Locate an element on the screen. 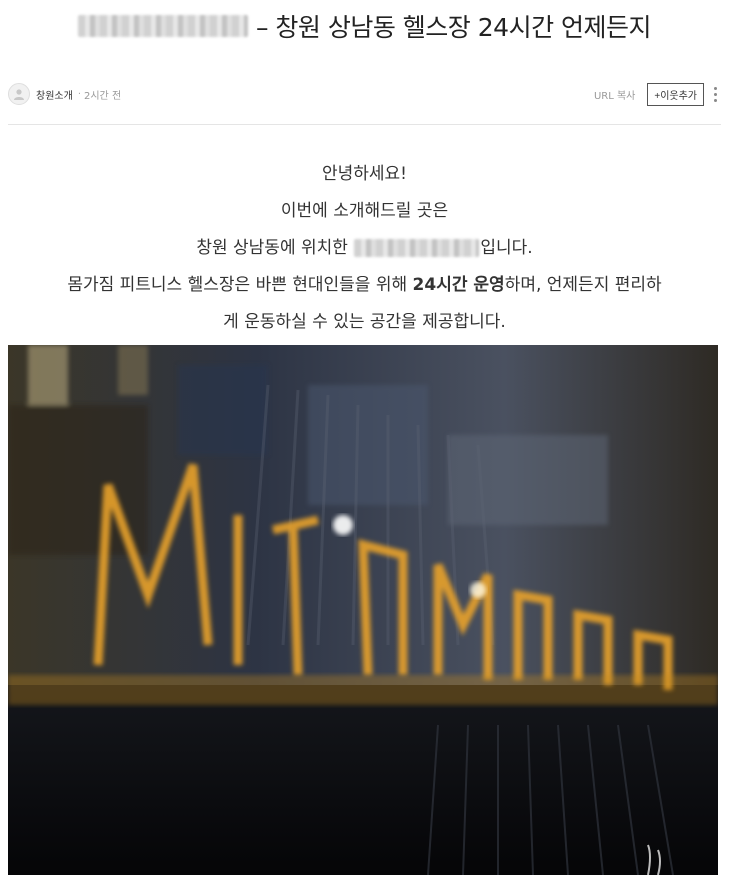 The height and width of the screenshot is (888, 729). post-title-text: – 창원 상남동 헬스장 24시간 언제든지 is located at coordinates (453, 27).